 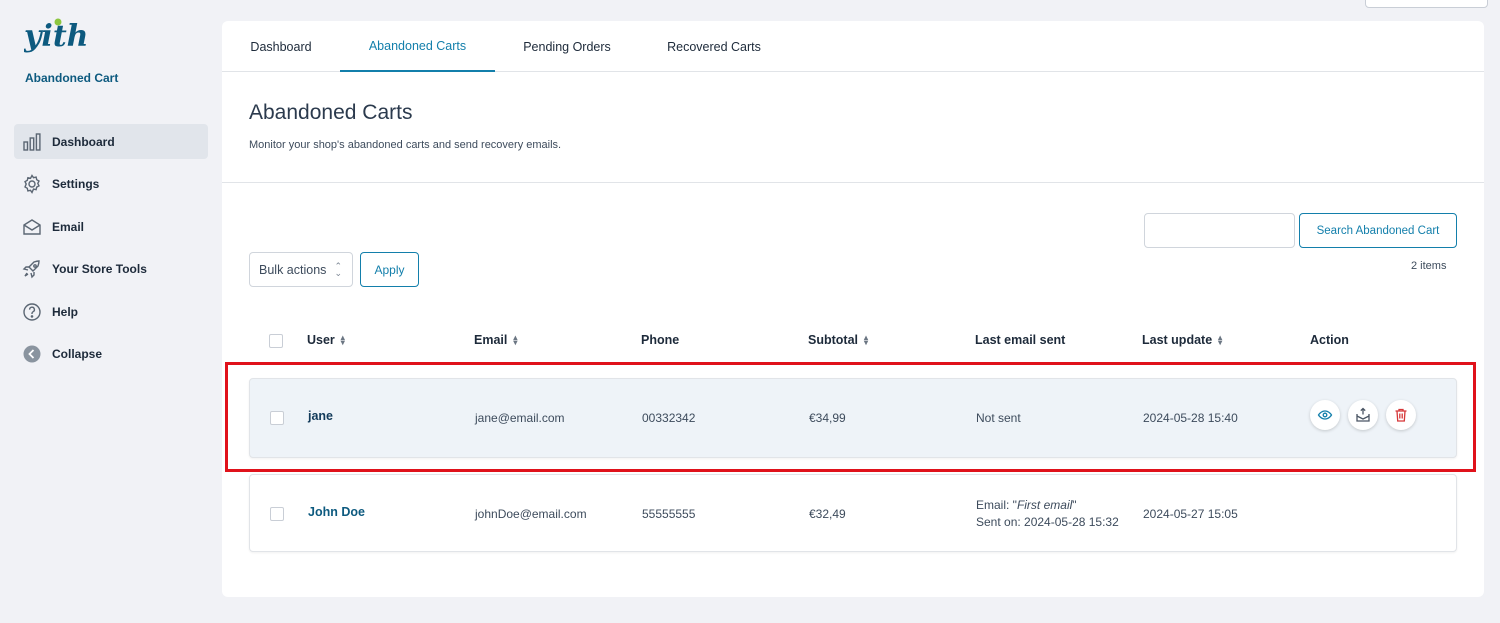 I want to click on sent-on-text: Sent on: 2024-05-28 15:32, so click(x=1047, y=522).